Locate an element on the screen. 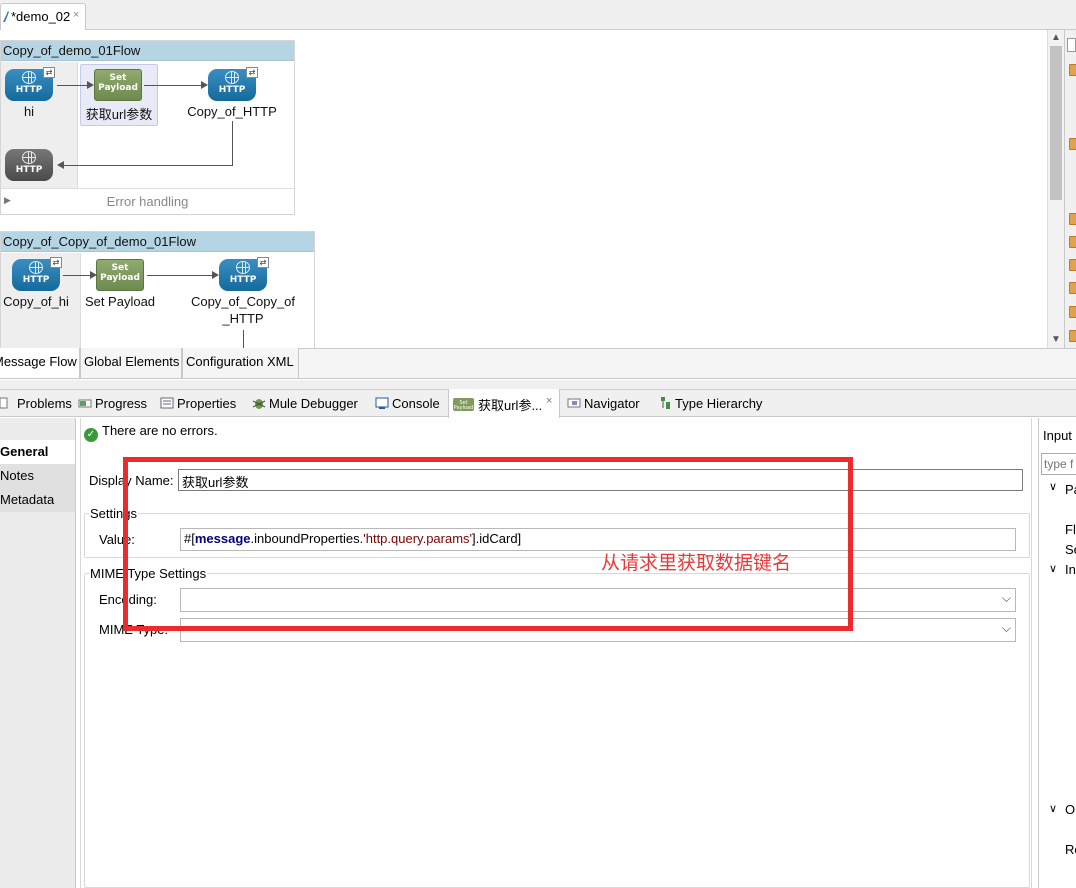 The width and height of the screenshot is (1076, 888). tab-global-elements: Global Elements is located at coordinates (131, 363).